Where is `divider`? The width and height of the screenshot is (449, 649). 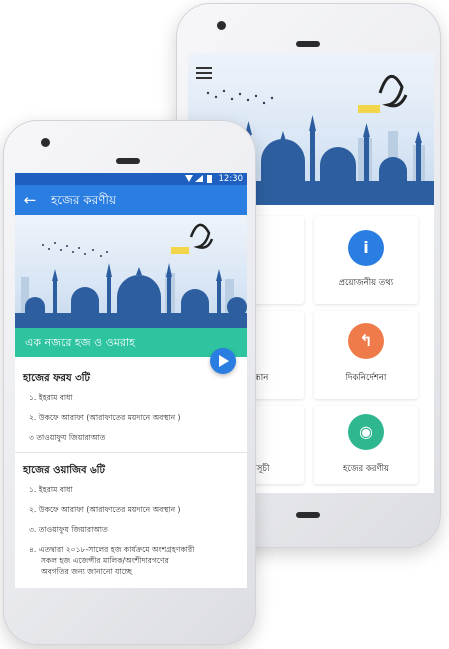 divider is located at coordinates (131, 452).